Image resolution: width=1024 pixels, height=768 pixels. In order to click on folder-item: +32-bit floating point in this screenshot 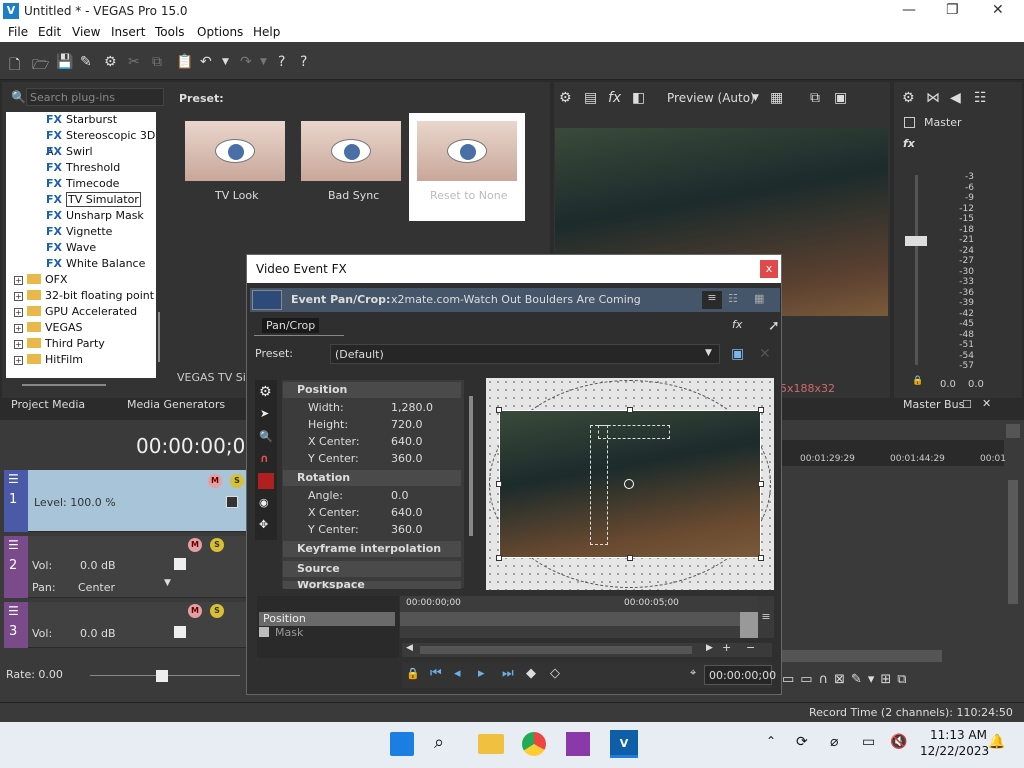, I will do `click(84, 296)`.